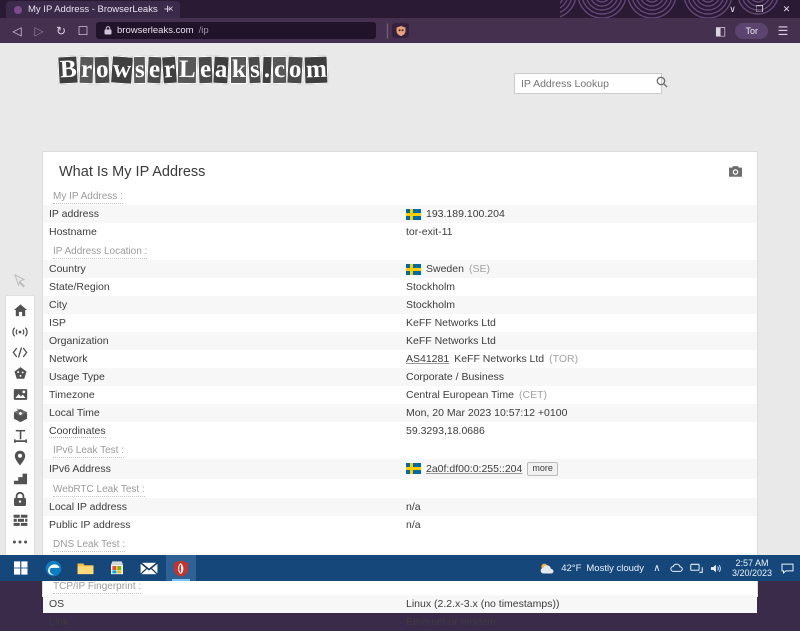  What do you see at coordinates (445, 269) in the screenshot?
I see `row-value-text: Sweden` at bounding box center [445, 269].